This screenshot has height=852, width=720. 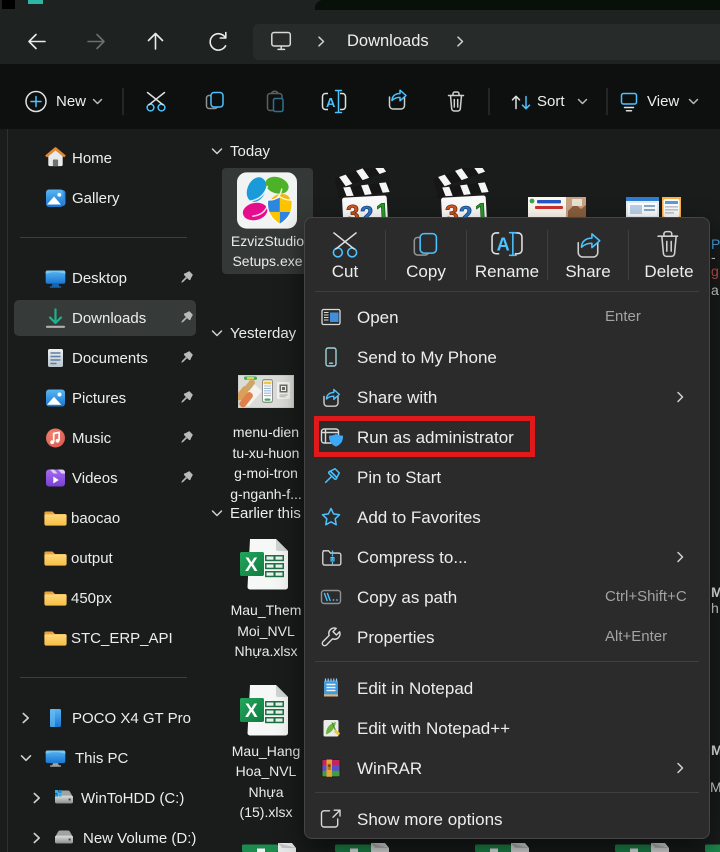 What do you see at coordinates (251, 565) in the screenshot?
I see `svg-text: X` at bounding box center [251, 565].